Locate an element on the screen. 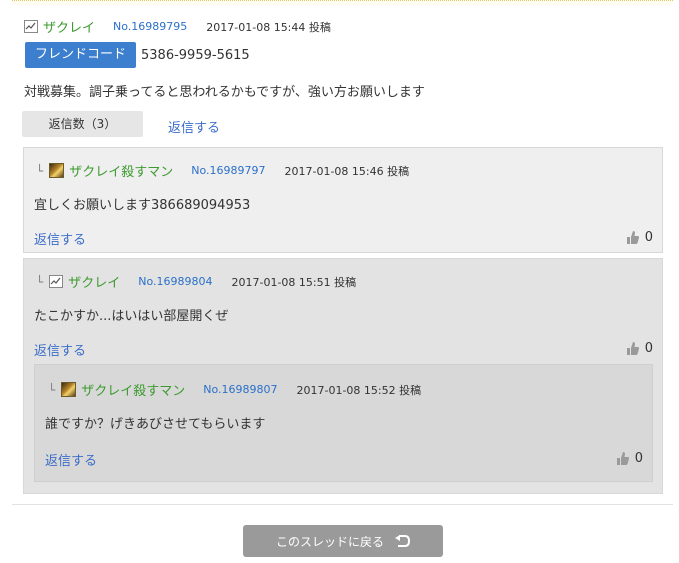 The width and height of the screenshot is (679, 563). reply-date: 2017-01-08 15:46 投稿 is located at coordinates (347, 171).